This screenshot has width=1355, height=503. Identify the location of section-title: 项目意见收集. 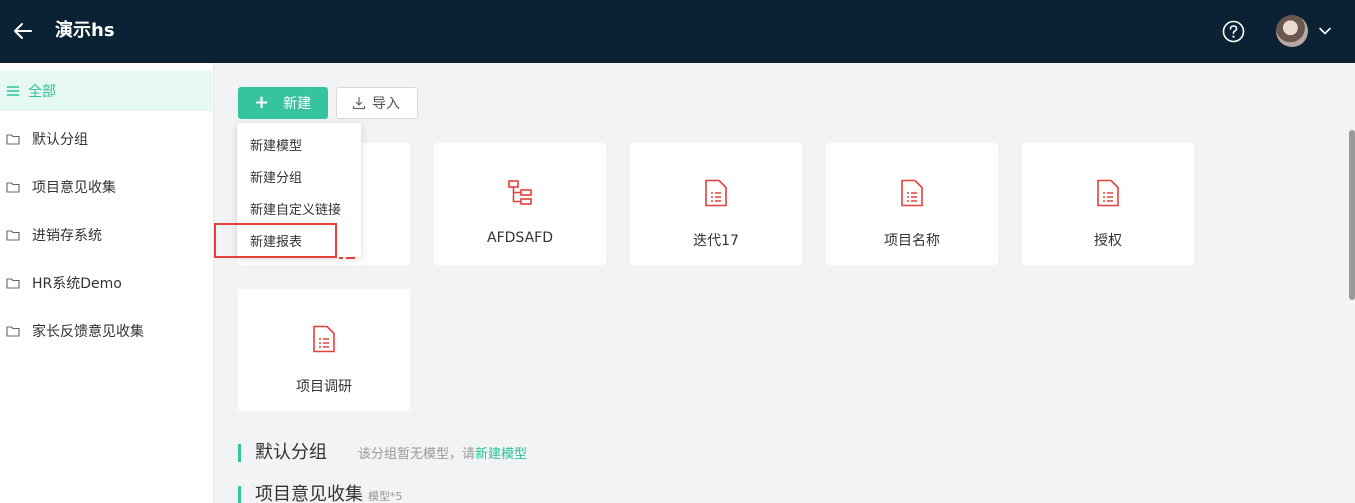
(309, 493).